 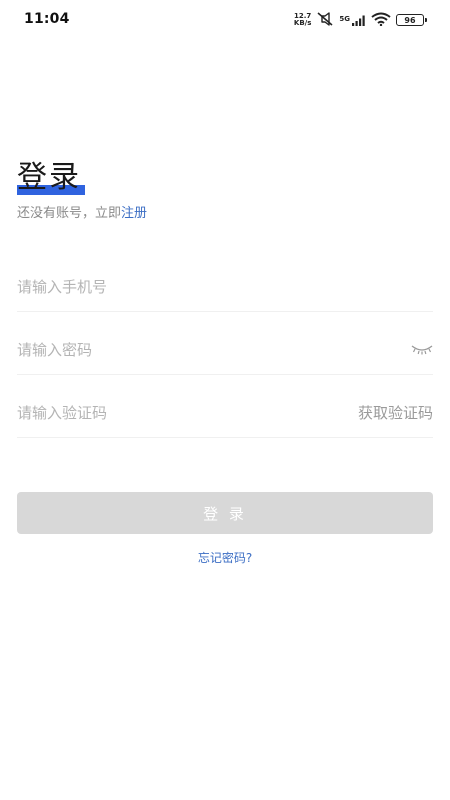 I want to click on network-speed: 12.7 KB/s, so click(x=302, y=20).